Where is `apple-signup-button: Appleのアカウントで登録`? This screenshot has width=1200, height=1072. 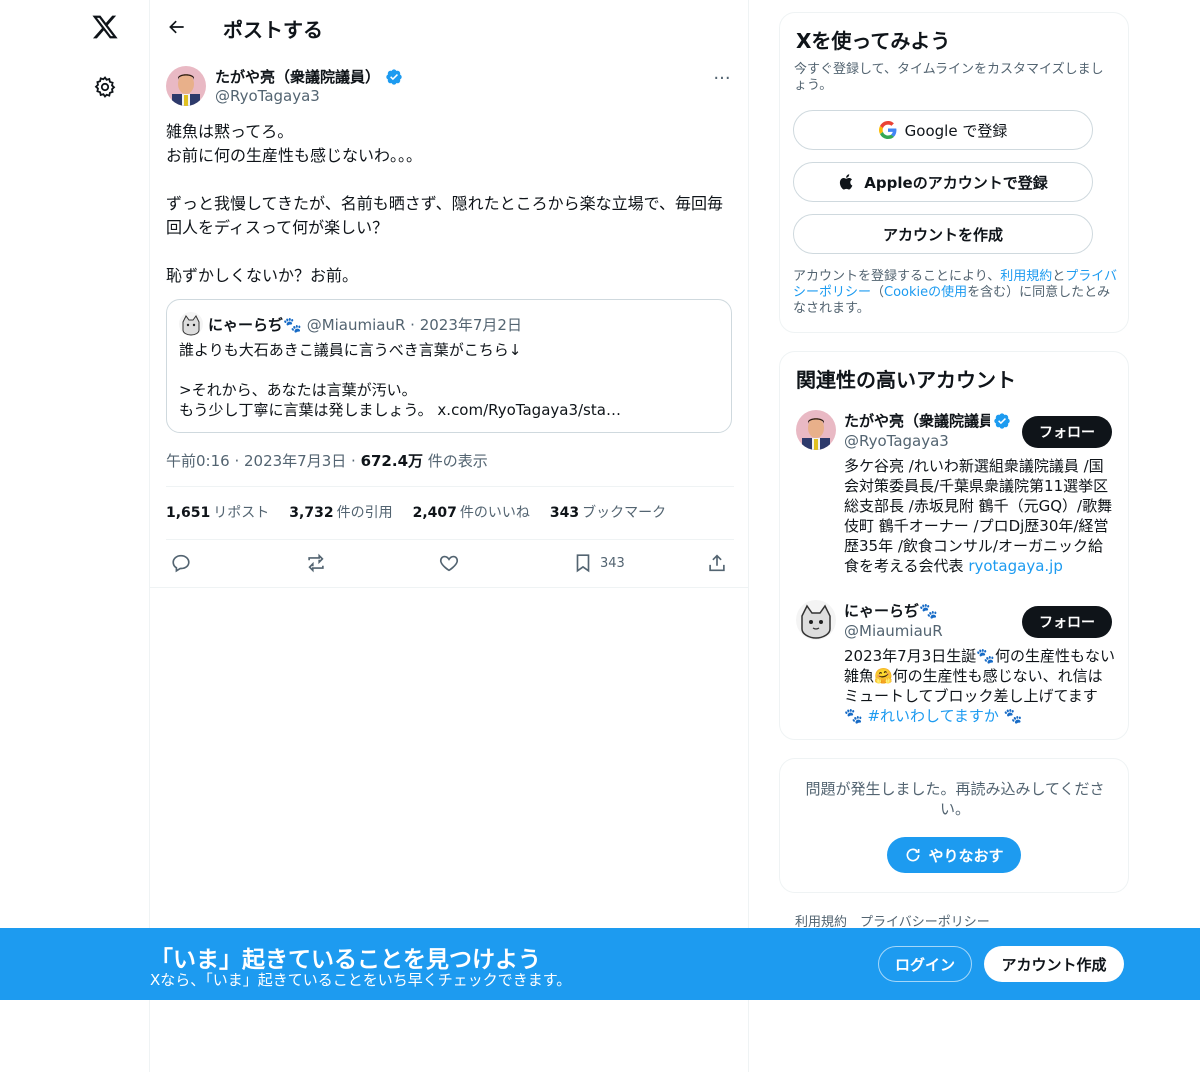
apple-signup-button: Appleのアカウントで登録 is located at coordinates (943, 182).